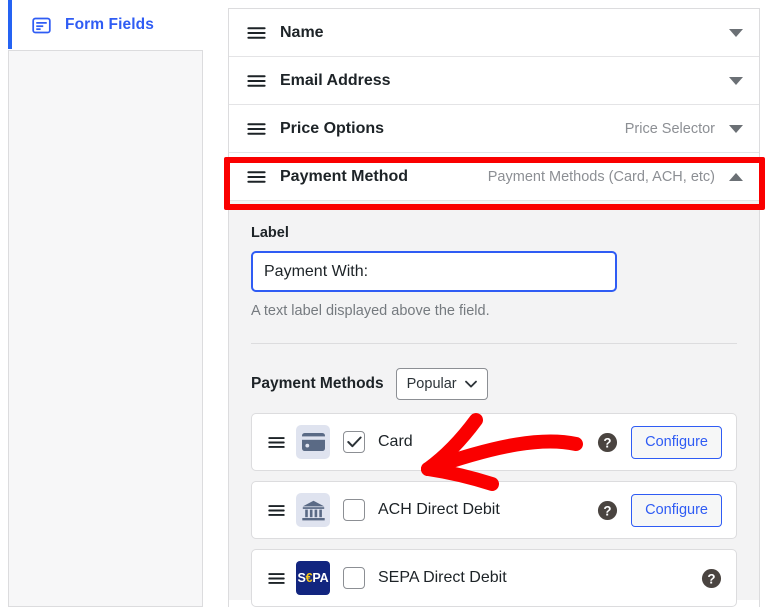 This screenshot has width=775, height=607. What do you see at coordinates (676, 442) in the screenshot?
I see `configure-button-card: Configure` at bounding box center [676, 442].